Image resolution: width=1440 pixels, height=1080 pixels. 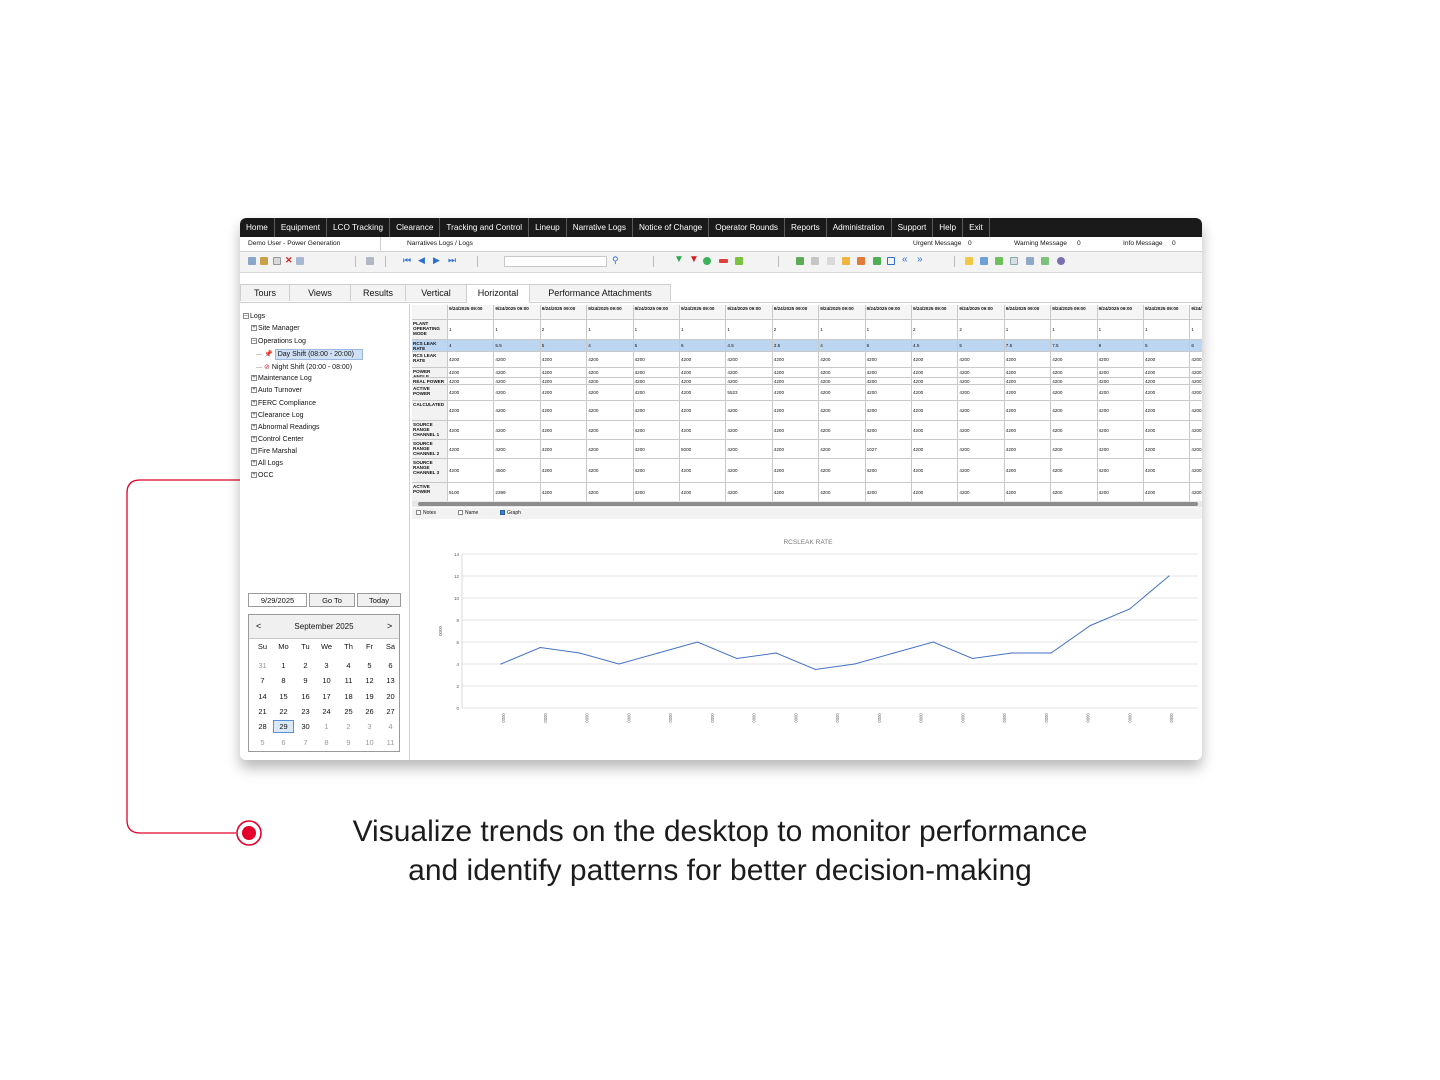 I want to click on calendar-day: 30, so click(x=305, y=726).